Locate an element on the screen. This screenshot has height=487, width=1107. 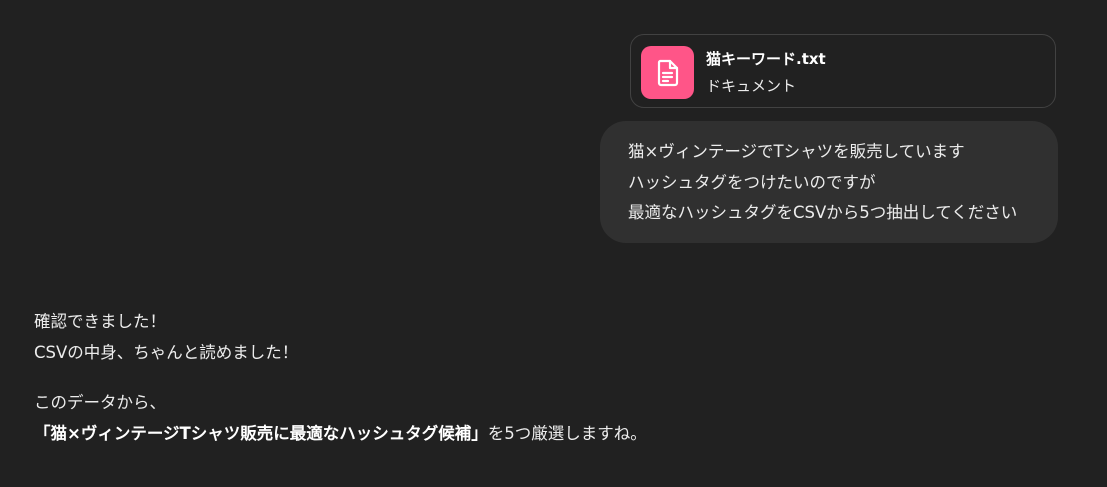
file-type: ドキュメント is located at coordinates (751, 86).